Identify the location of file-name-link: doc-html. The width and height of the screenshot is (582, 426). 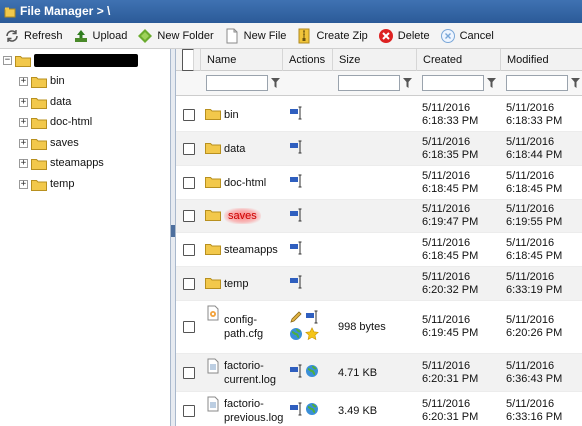
(245, 183).